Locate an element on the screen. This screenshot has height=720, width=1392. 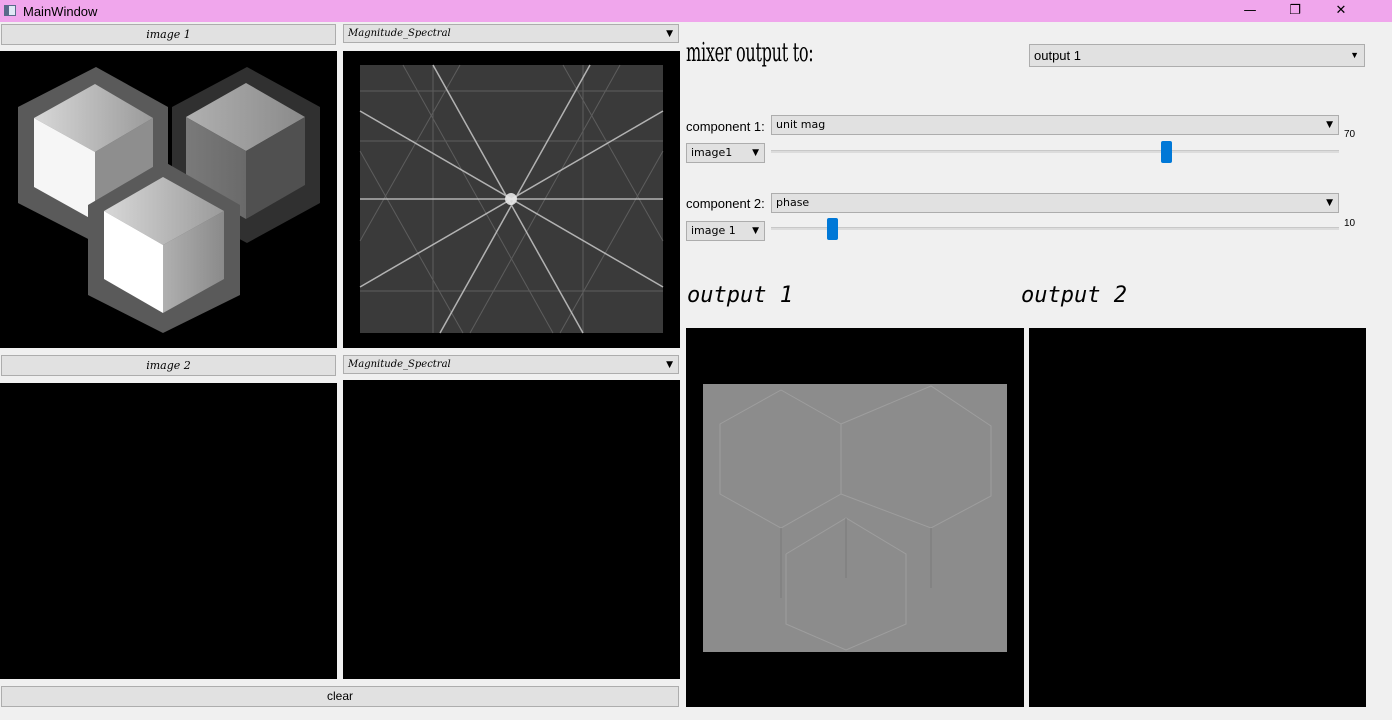
image2-spectrum-view is located at coordinates (511, 529).